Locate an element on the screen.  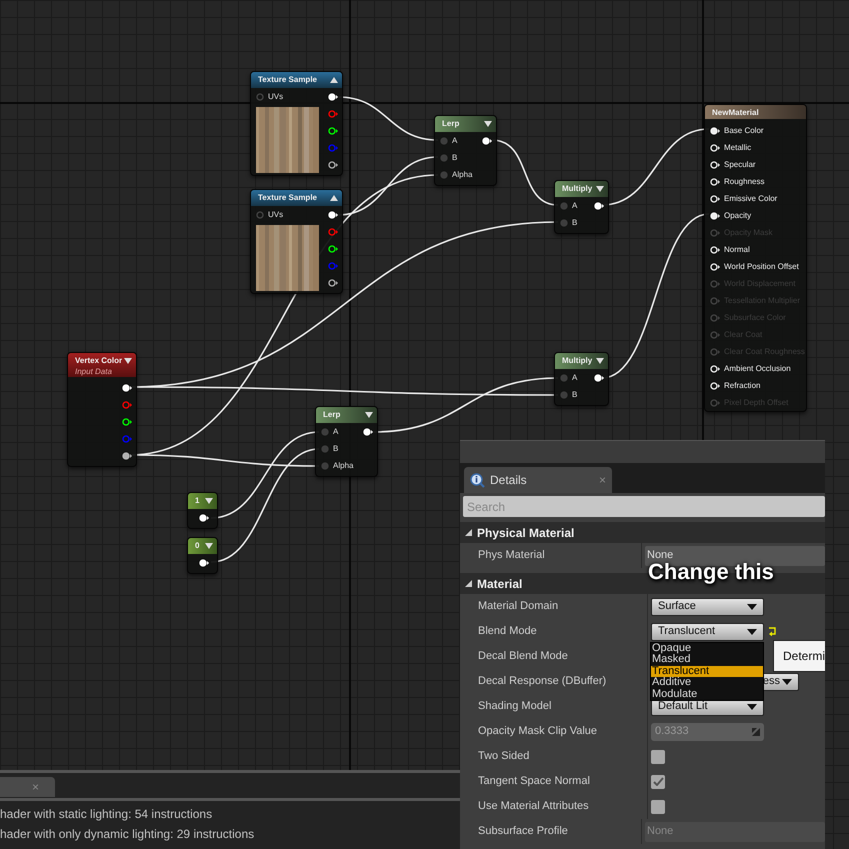
pin-label: Metallic is located at coordinates (738, 148).